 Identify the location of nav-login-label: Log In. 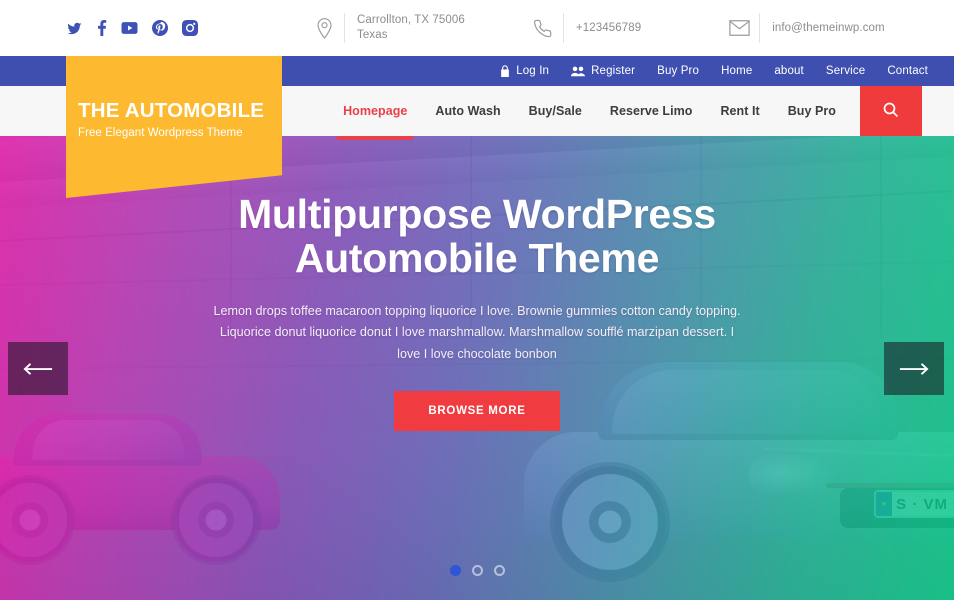
(533, 71).